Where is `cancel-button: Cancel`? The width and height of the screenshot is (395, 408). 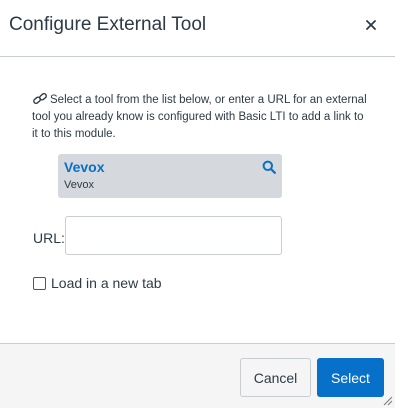
cancel-button: Cancel is located at coordinates (275, 377).